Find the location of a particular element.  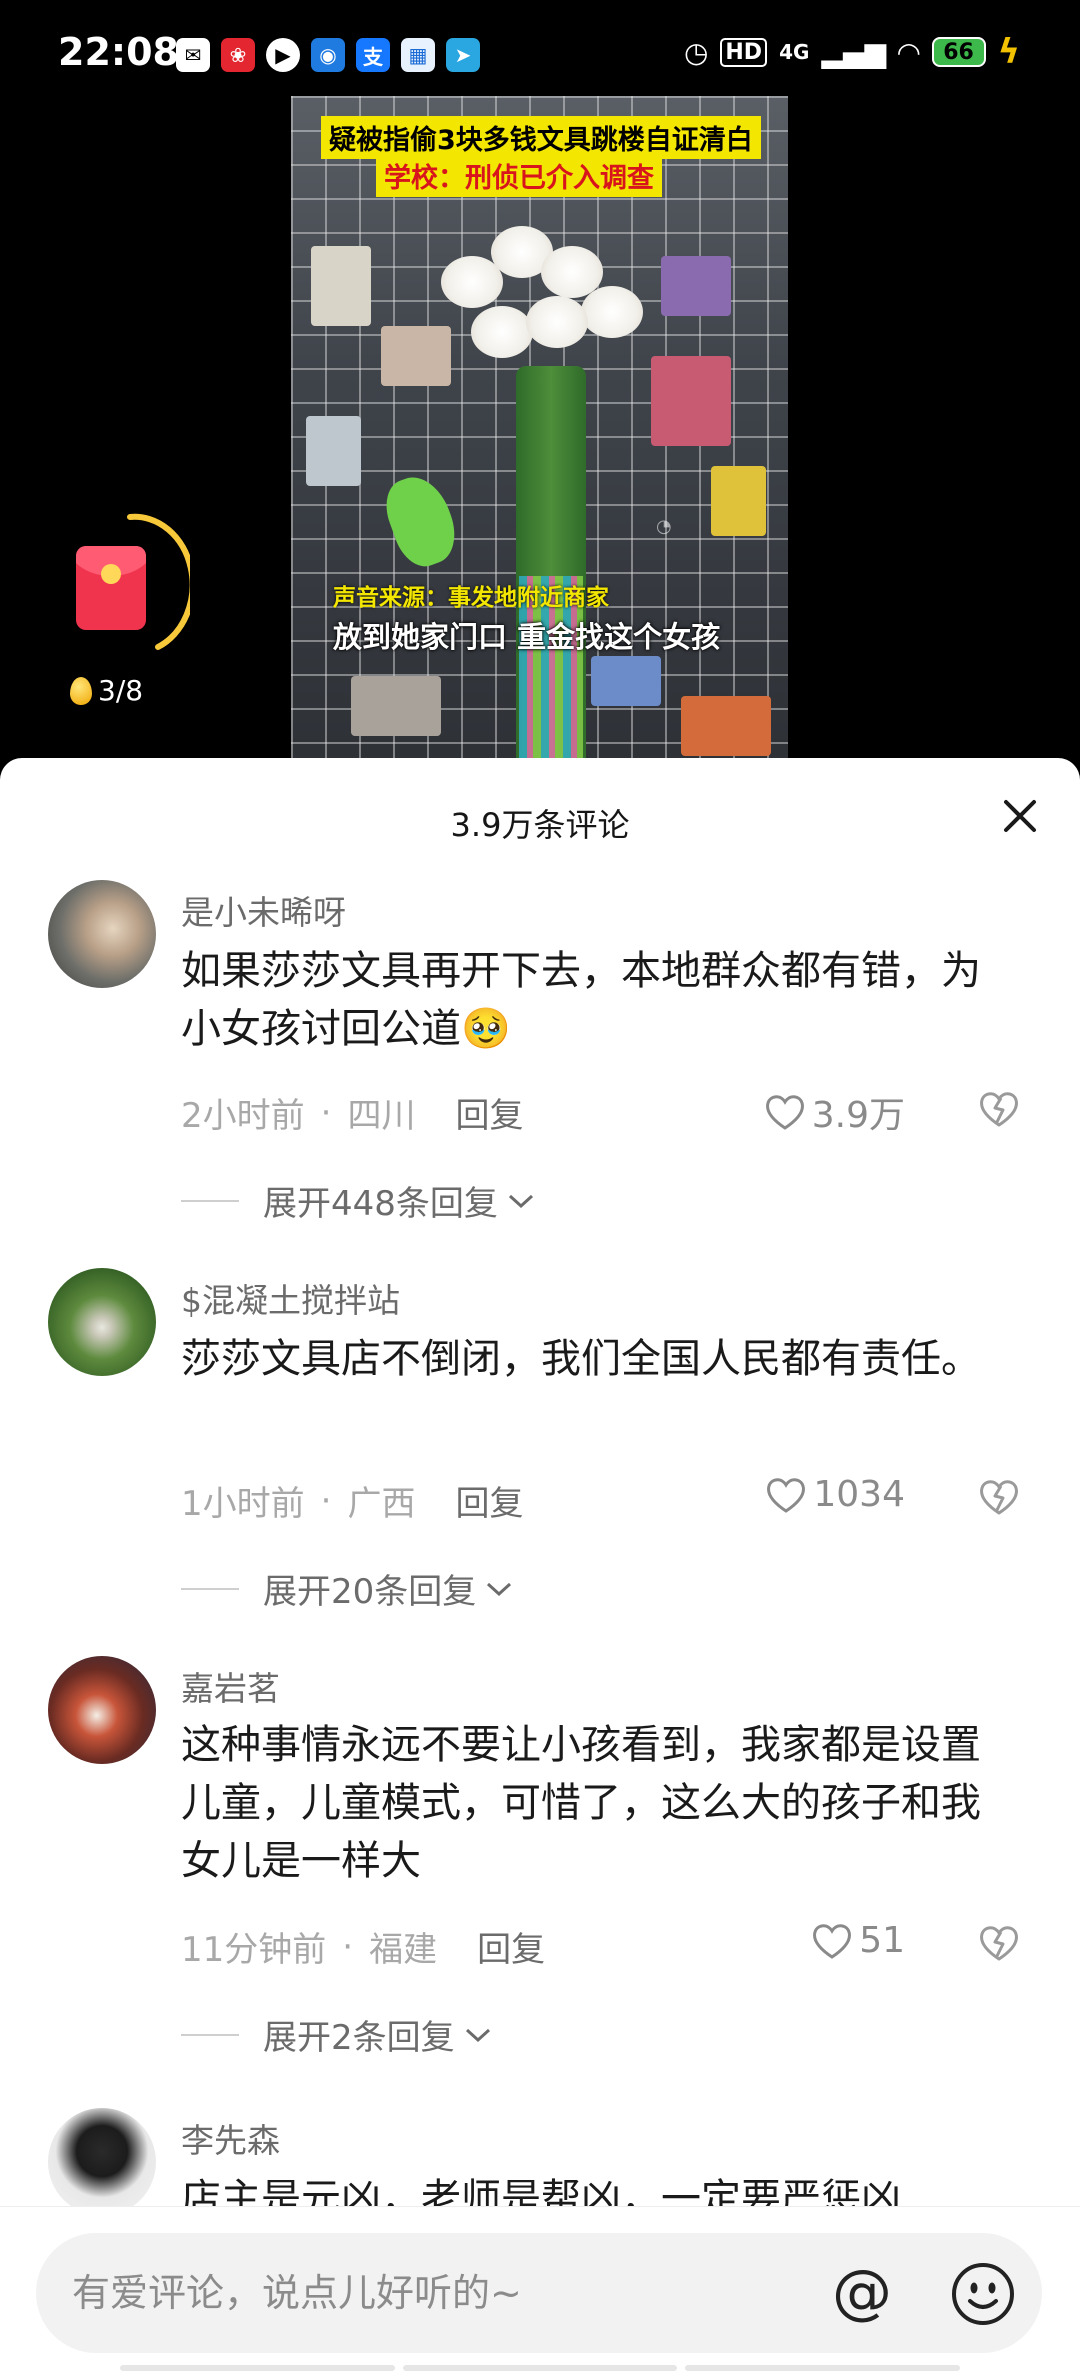

status-time: 22:08 is located at coordinates (118, 52).